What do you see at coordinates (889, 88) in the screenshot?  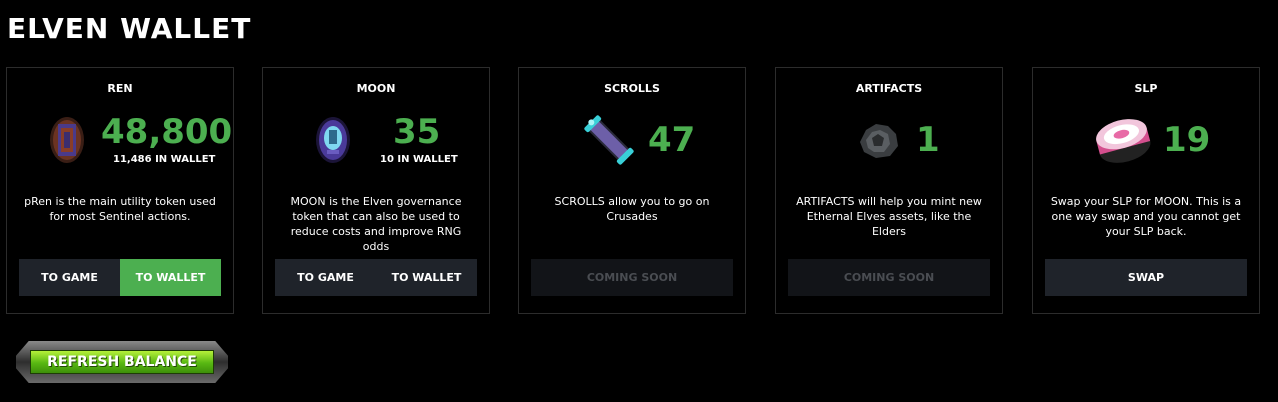 I see `card-title: ARTIFACTS` at bounding box center [889, 88].